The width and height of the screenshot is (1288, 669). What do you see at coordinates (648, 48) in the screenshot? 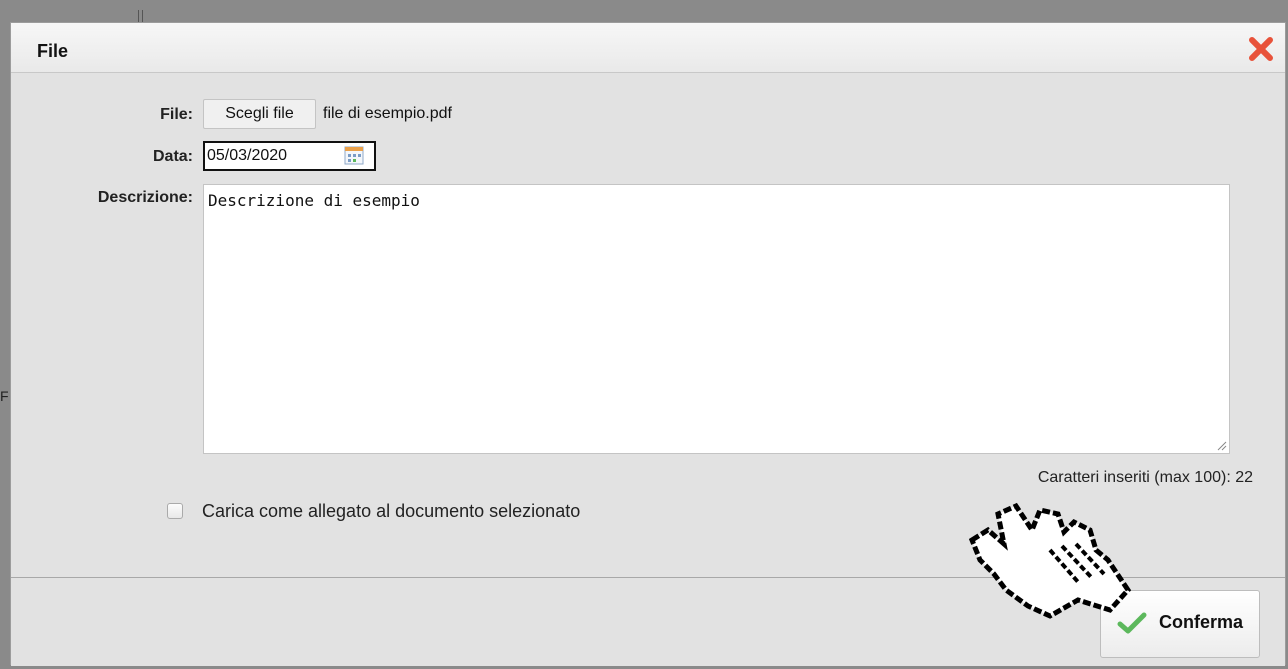
I see `dialog-titlebar: File` at bounding box center [648, 48].